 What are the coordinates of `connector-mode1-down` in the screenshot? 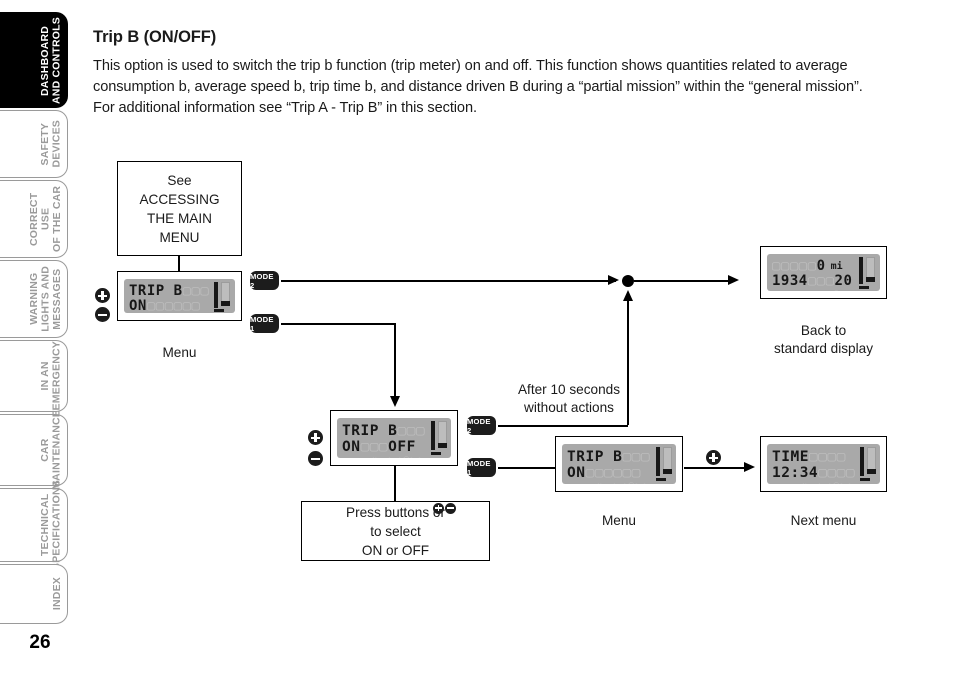 It's located at (394, 360).